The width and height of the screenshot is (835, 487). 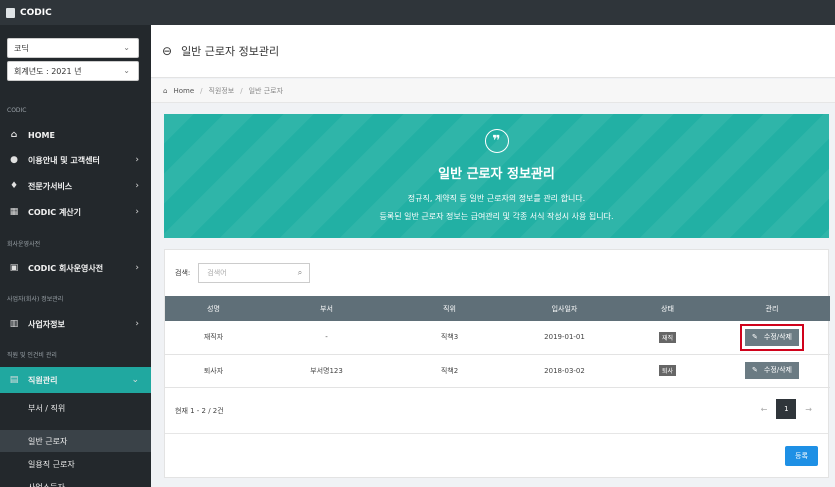 I want to click on sidebar-subitem-dept: 부서 / 직위, so click(x=75, y=408).